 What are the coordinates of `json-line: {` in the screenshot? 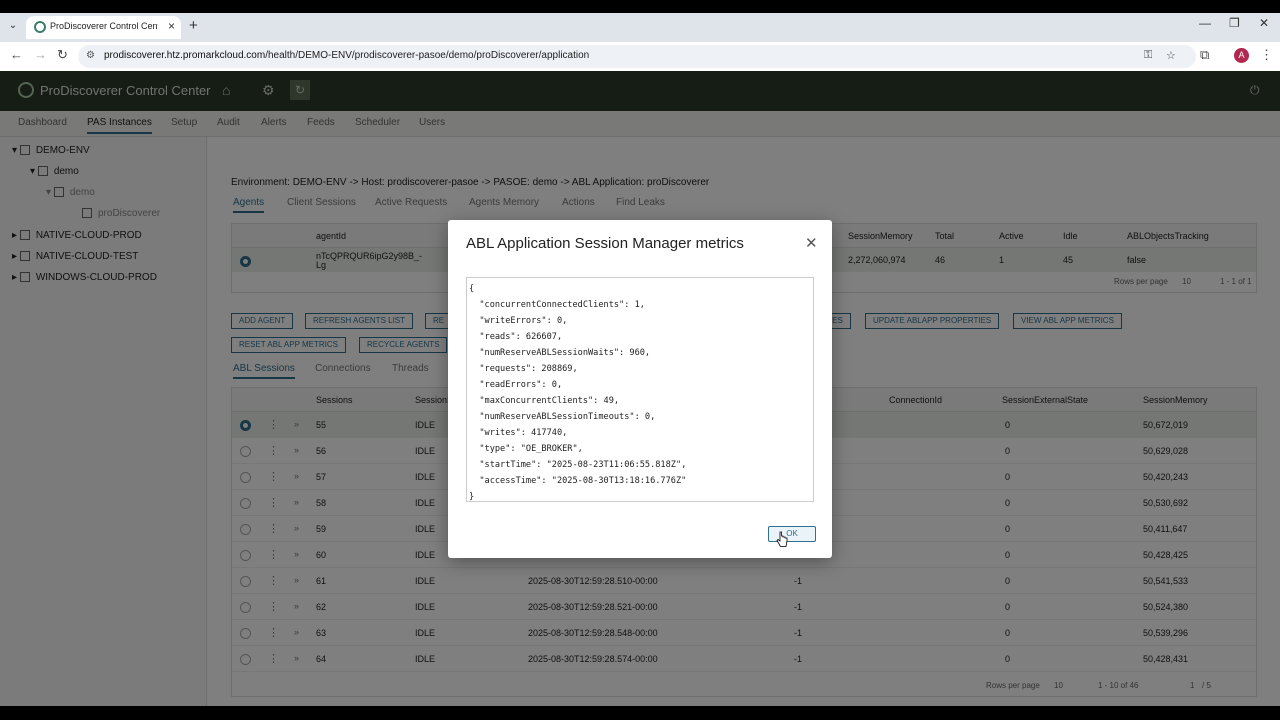 It's located at (472, 289).